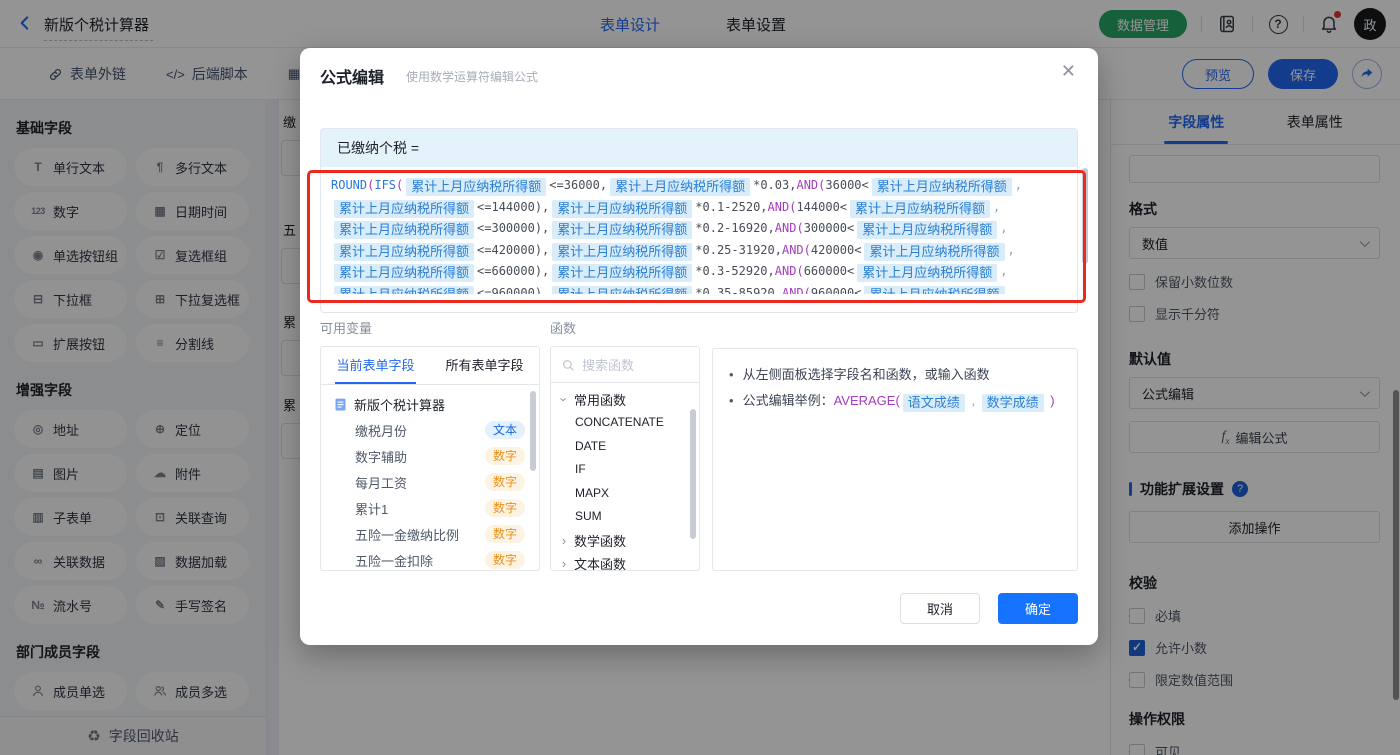 The image size is (1400, 755). What do you see at coordinates (430, 508) in the screenshot?
I see `variable-field-row: 累计1 数字` at bounding box center [430, 508].